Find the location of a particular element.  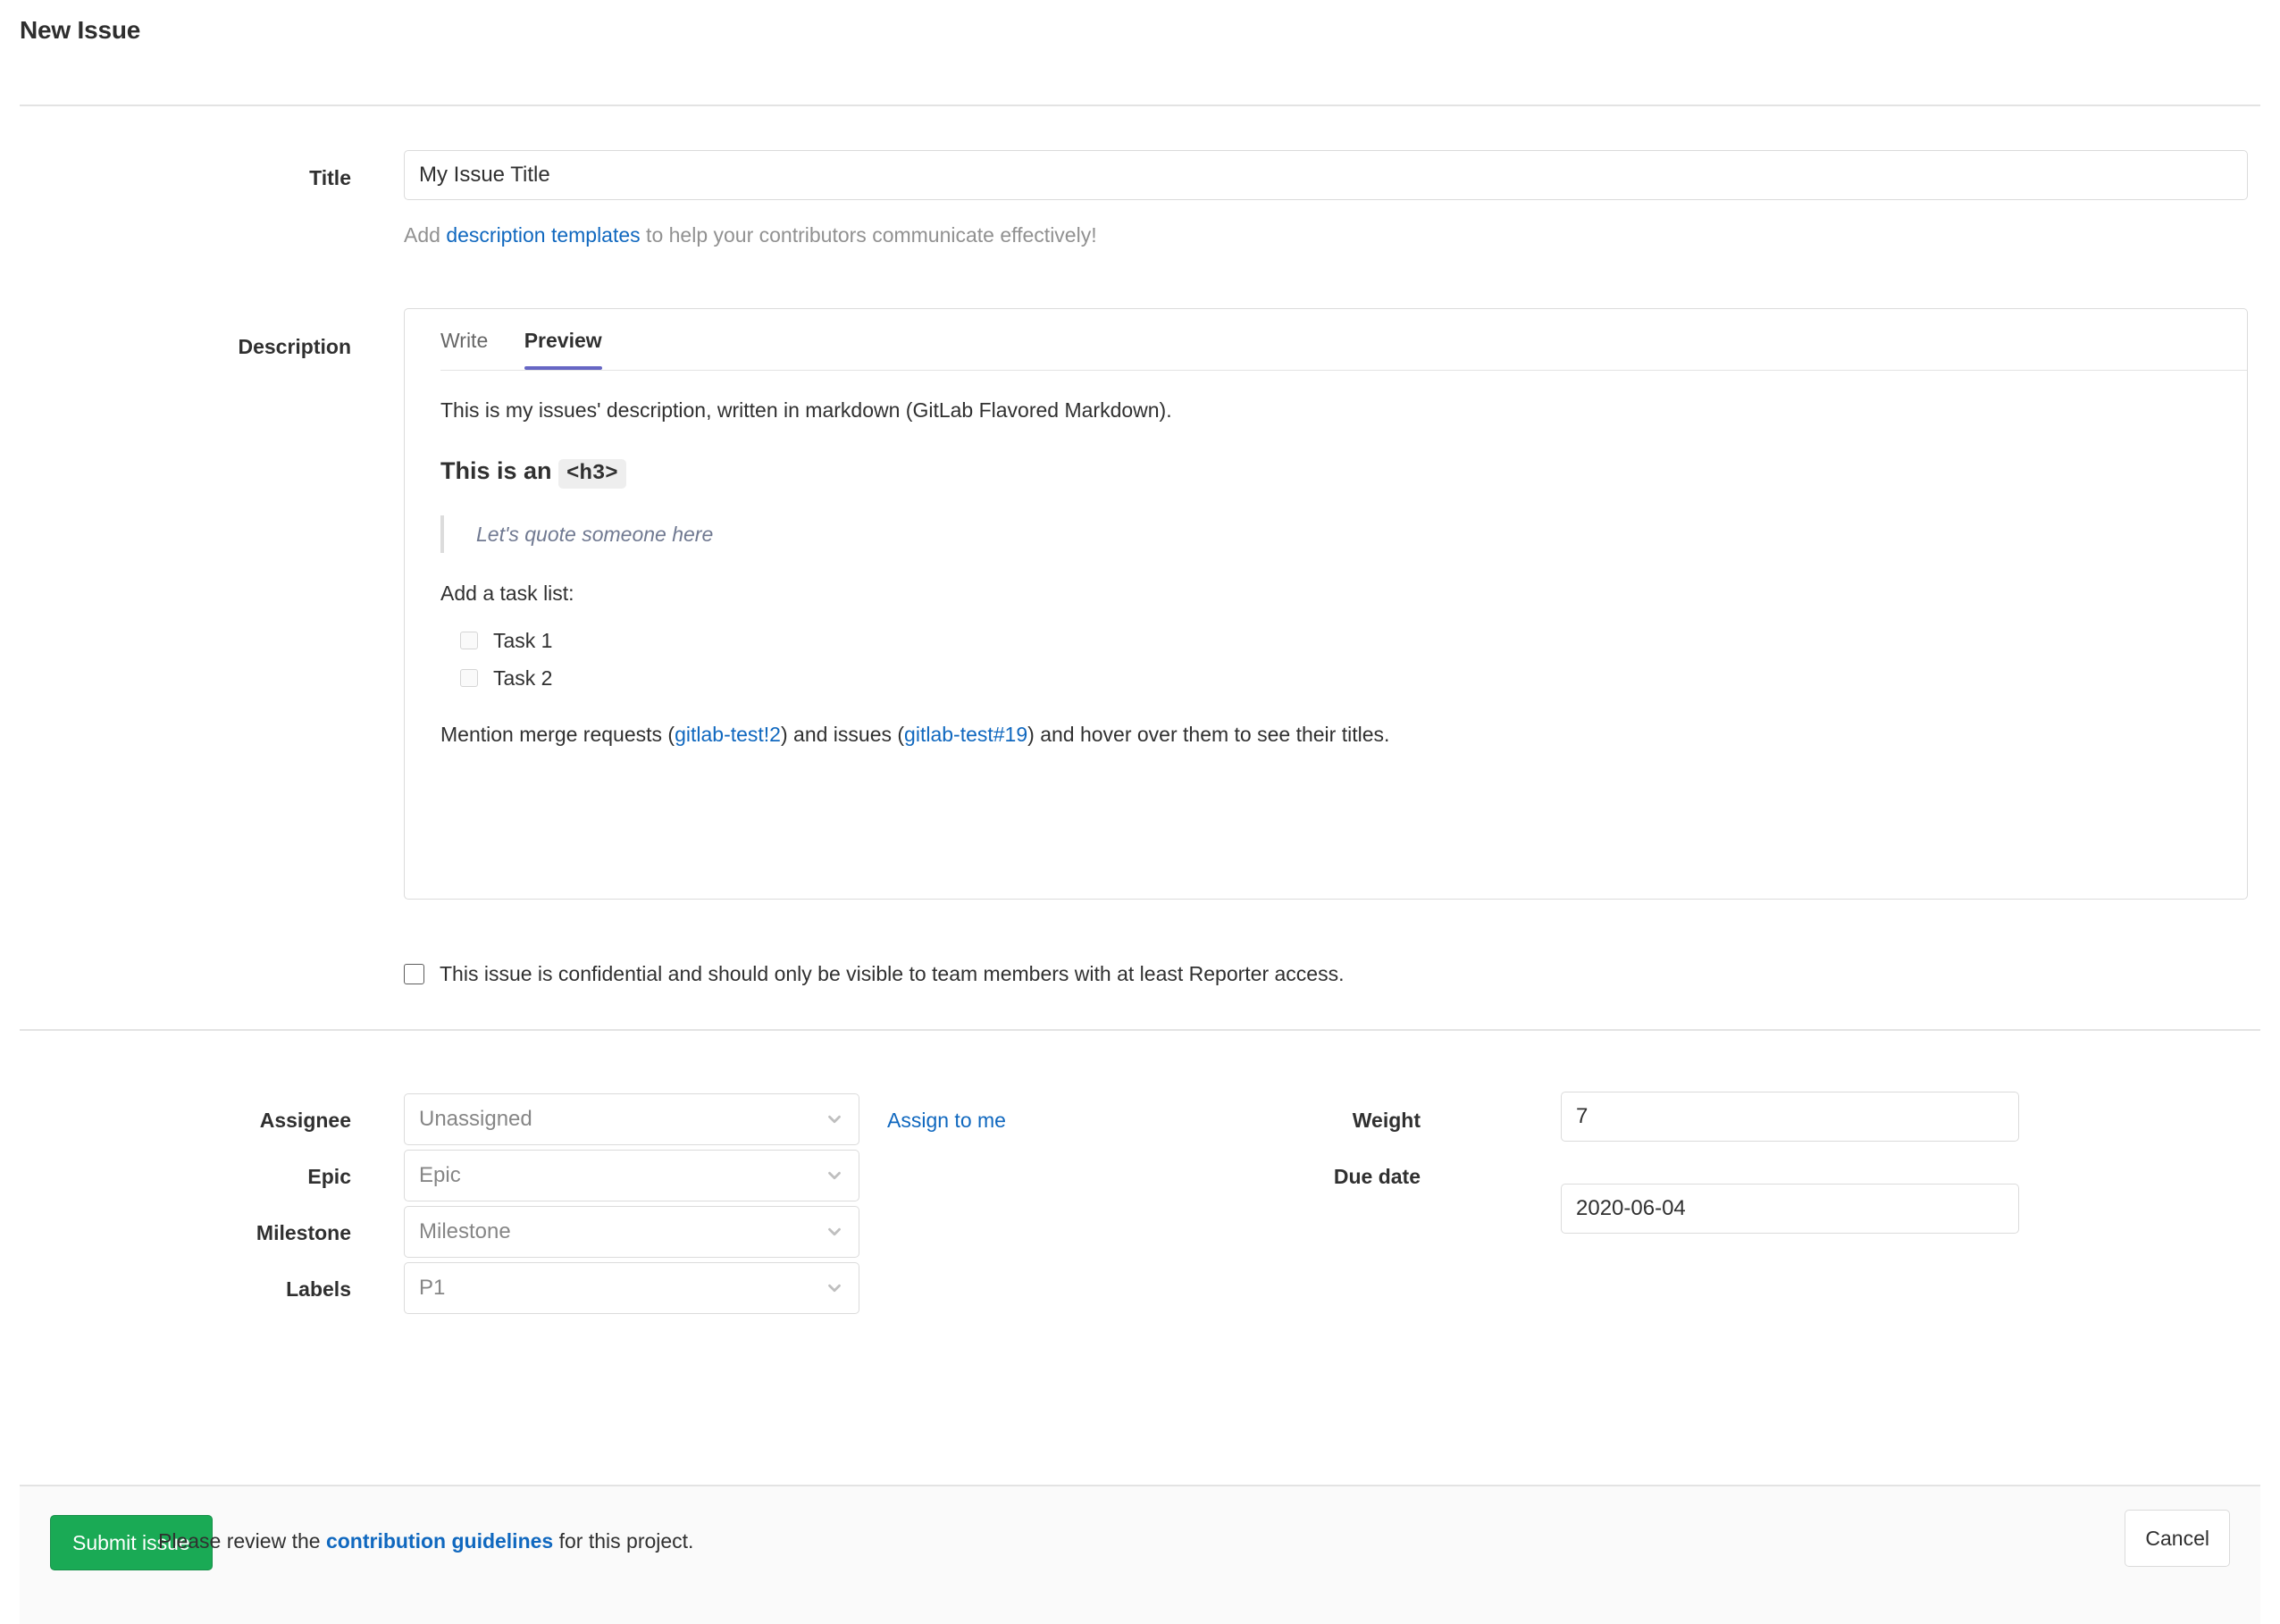

assignee-label: Assignee is located at coordinates (305, 1120).